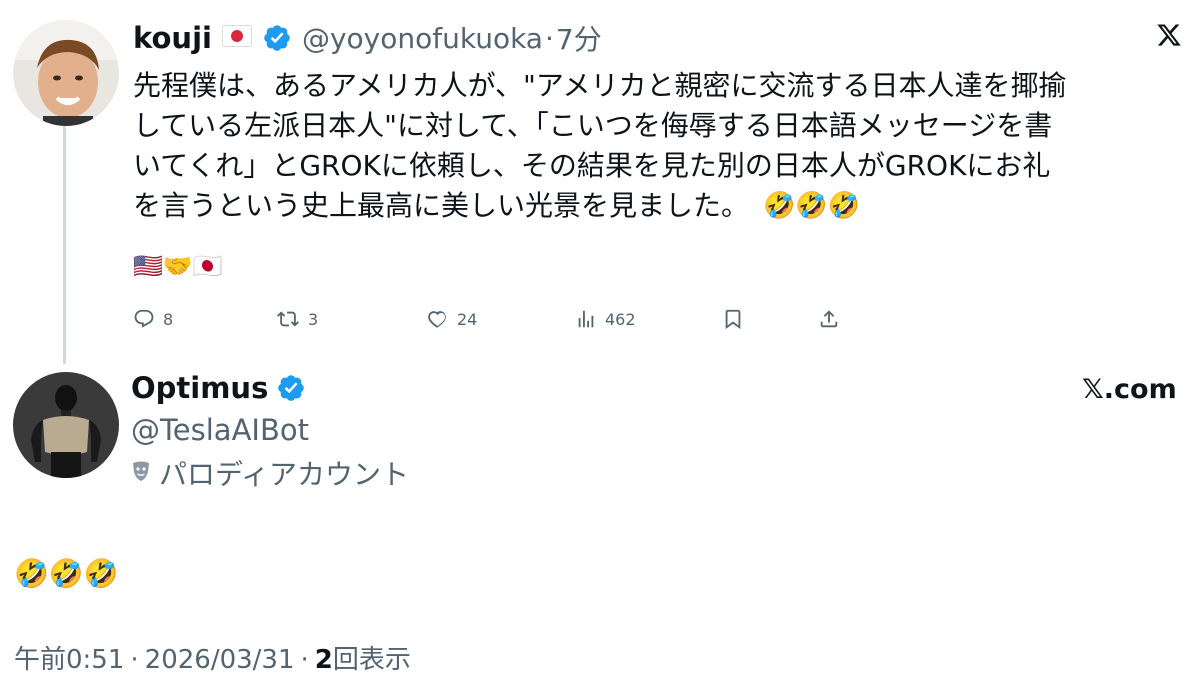 The image size is (1200, 699). What do you see at coordinates (1169, 35) in the screenshot?
I see `x-logo-icon` at bounding box center [1169, 35].